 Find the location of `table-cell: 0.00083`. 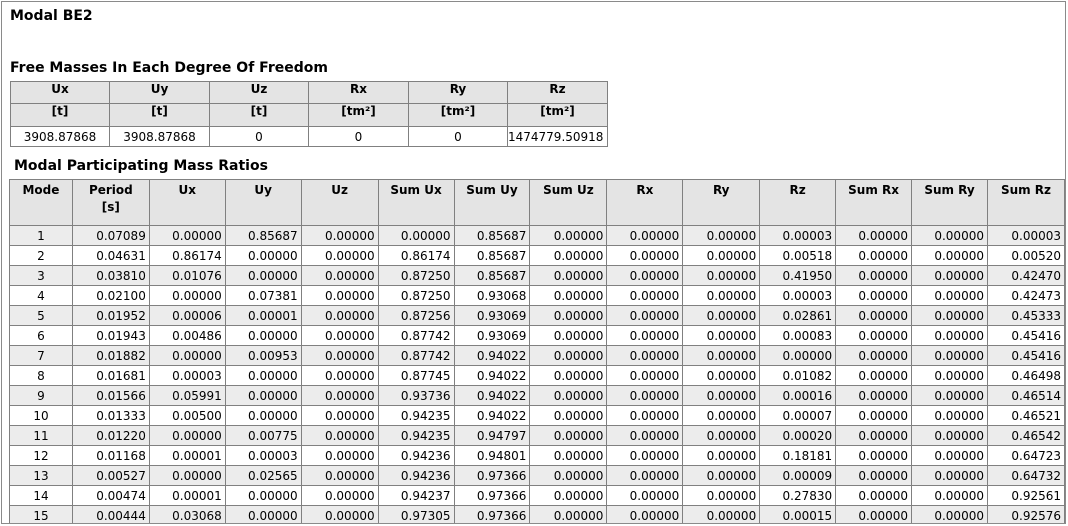

table-cell: 0.00083 is located at coordinates (798, 335).